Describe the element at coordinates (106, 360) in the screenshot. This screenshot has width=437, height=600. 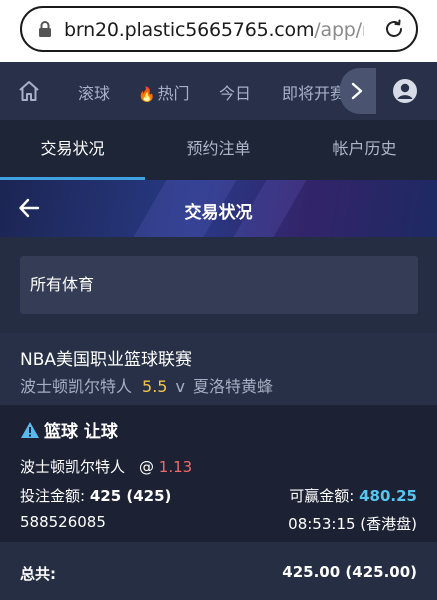
I see `league-name: NBA美国职业篮球联赛` at that location.